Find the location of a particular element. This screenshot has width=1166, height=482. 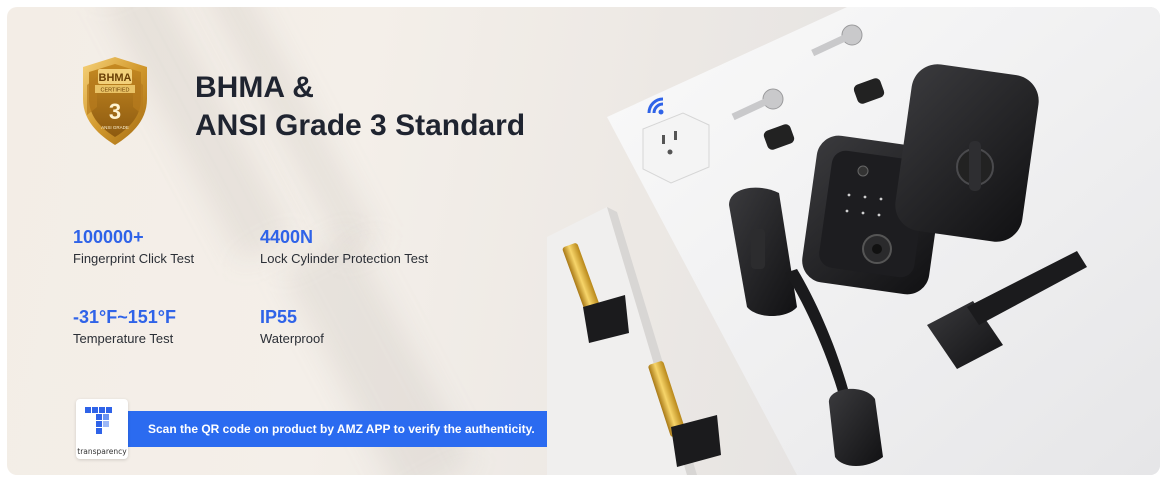

headline-line-1: BHMA & is located at coordinates (254, 87).